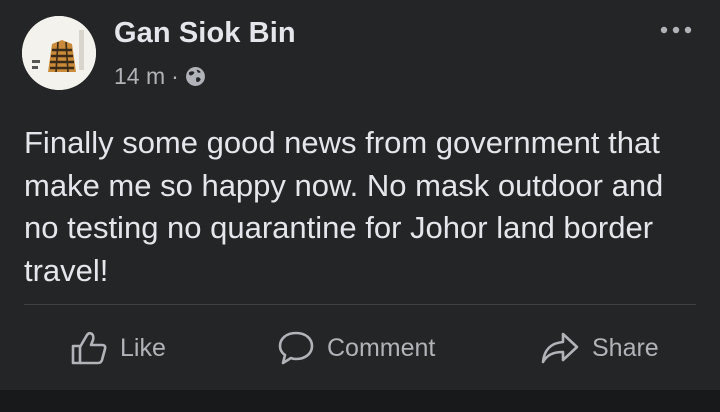 The image size is (720, 412). Describe the element at coordinates (560, 348) in the screenshot. I see `share-icon` at that location.